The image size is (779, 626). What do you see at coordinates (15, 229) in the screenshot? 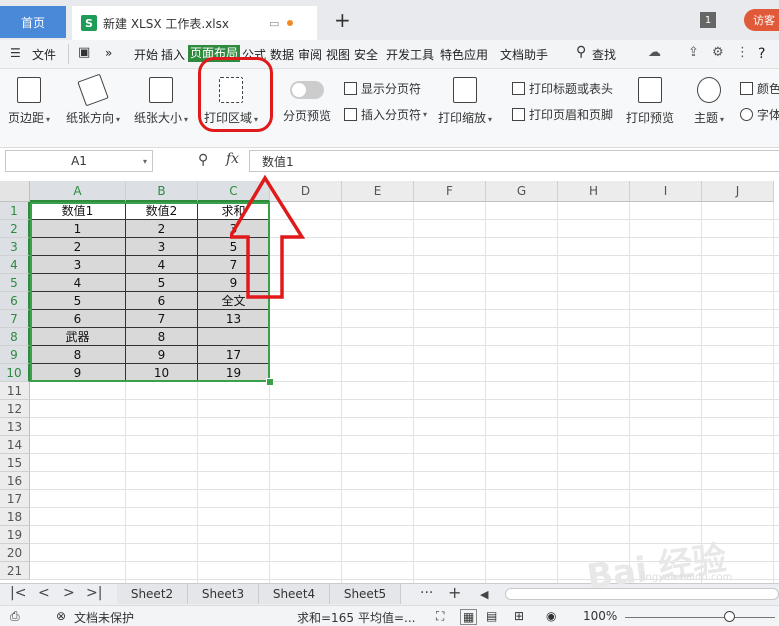
I see `row-header: 2` at bounding box center [15, 229].